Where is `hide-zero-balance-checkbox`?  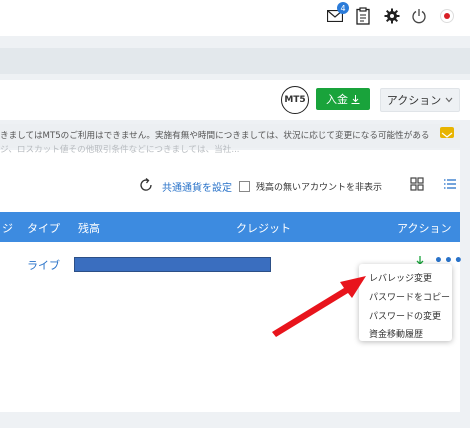
hide-zero-balance-checkbox is located at coordinates (244, 186).